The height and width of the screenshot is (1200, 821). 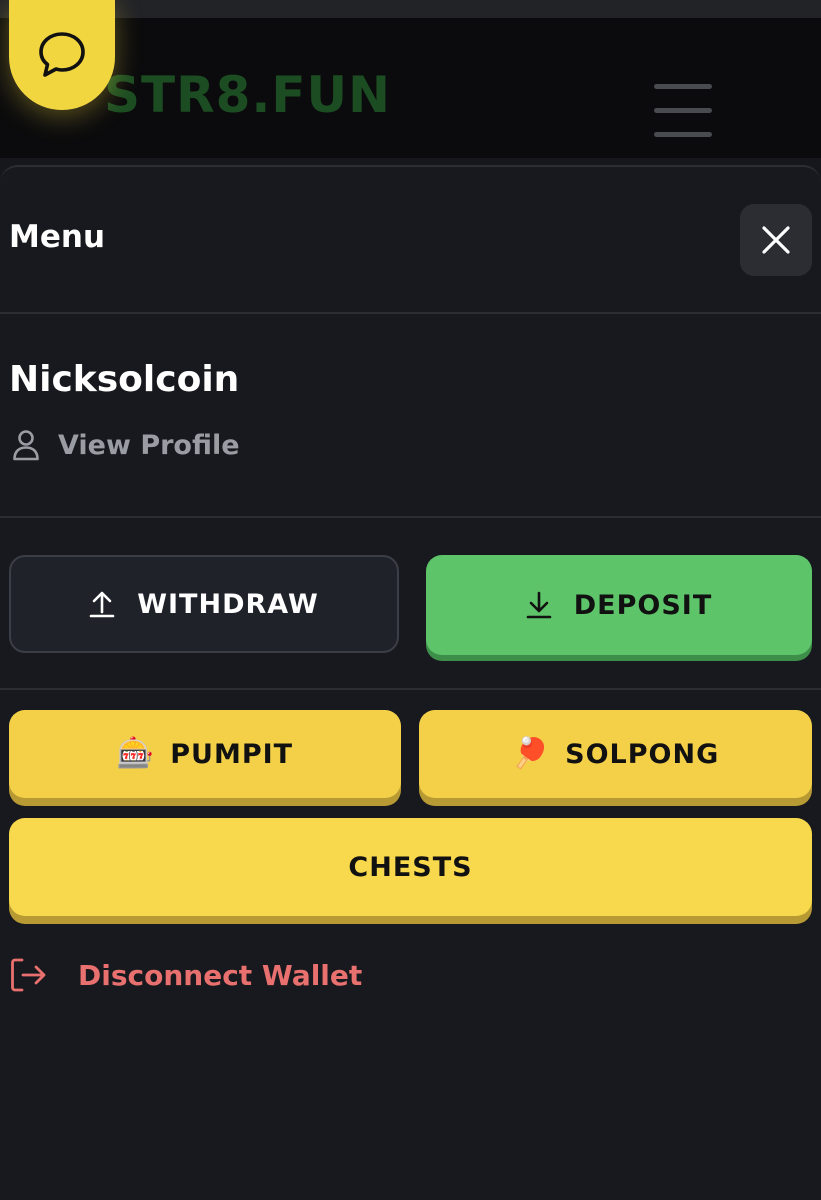 What do you see at coordinates (149, 445) in the screenshot?
I see `view-profile-label: View Profile` at bounding box center [149, 445].